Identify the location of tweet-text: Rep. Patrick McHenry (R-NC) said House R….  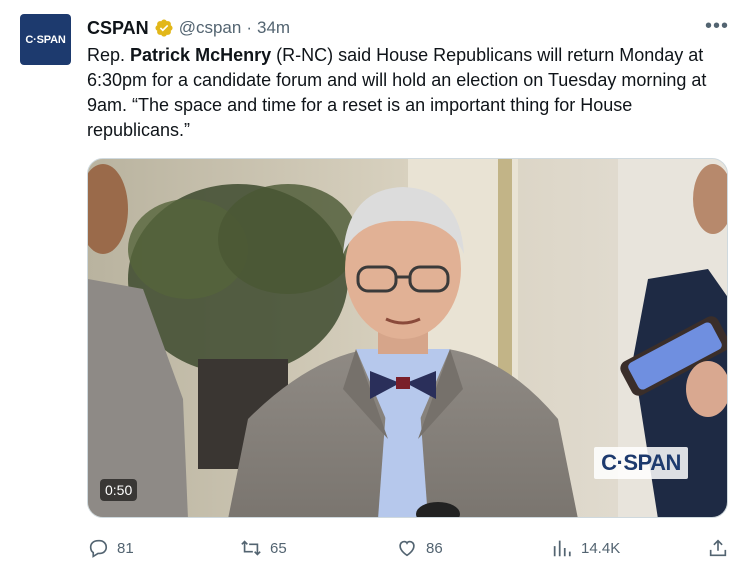
(407, 93).